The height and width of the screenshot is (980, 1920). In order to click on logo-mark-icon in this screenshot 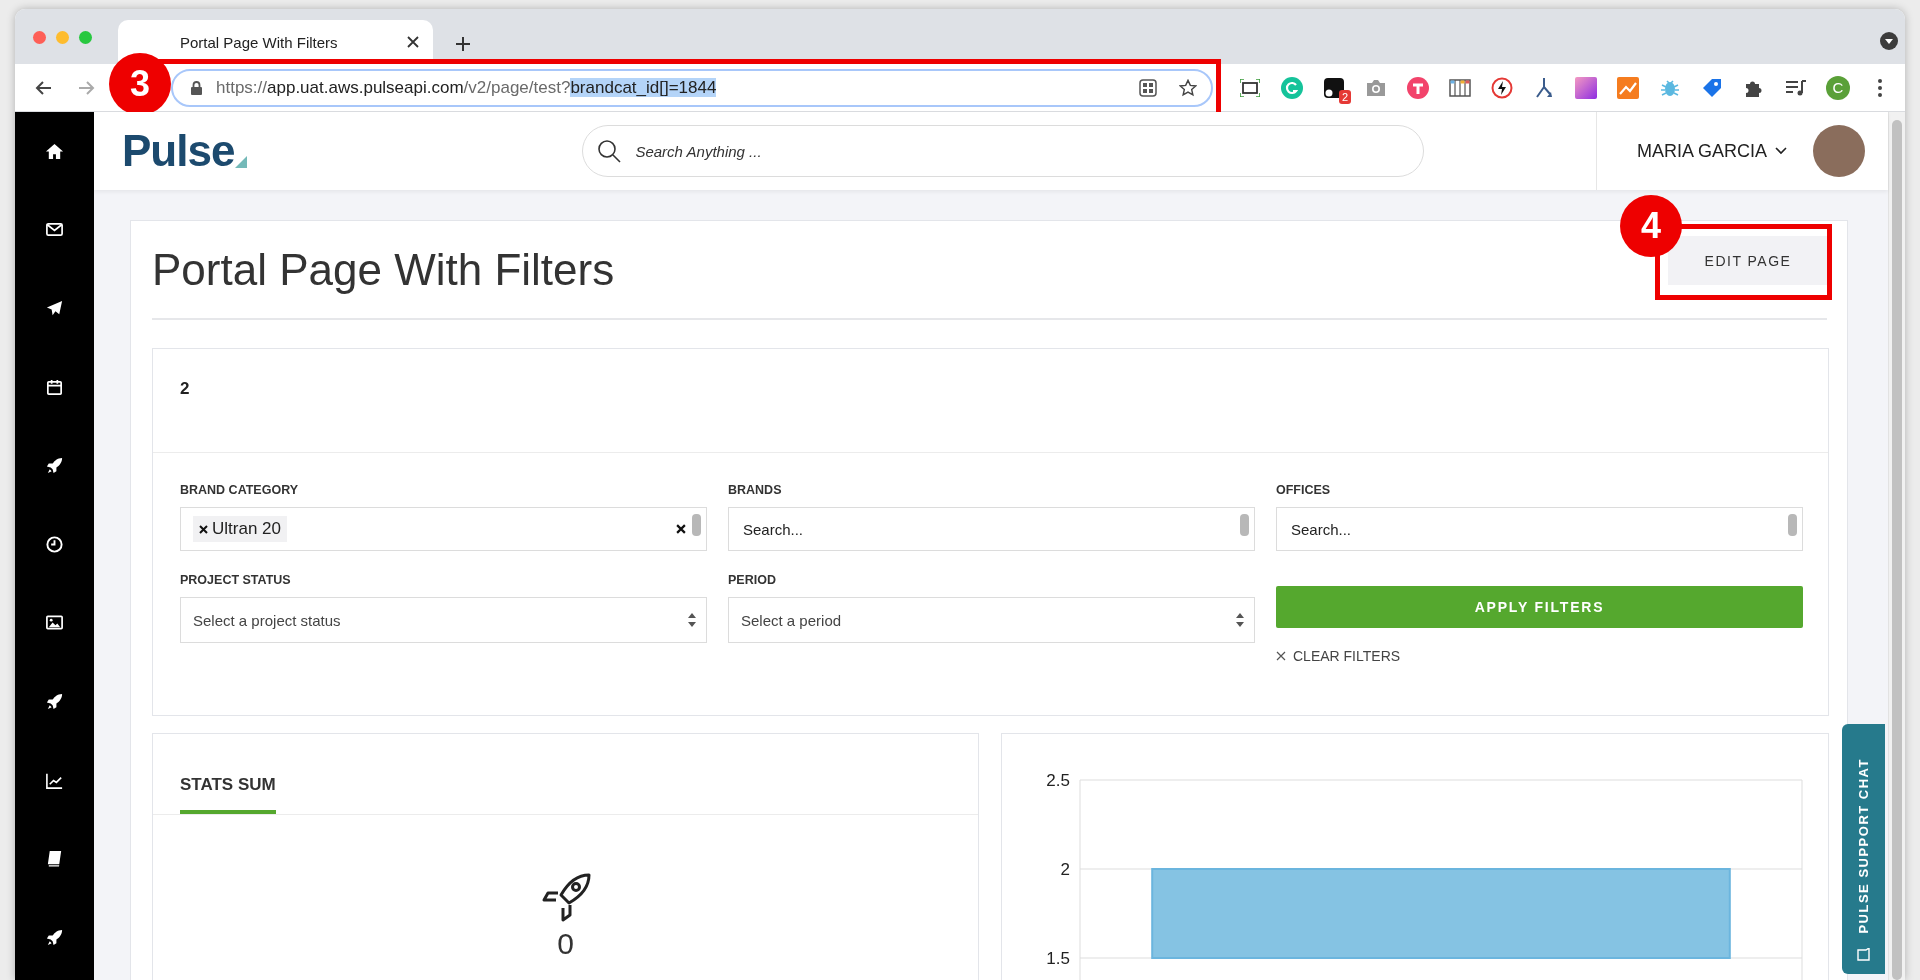, I will do `click(241, 162)`.